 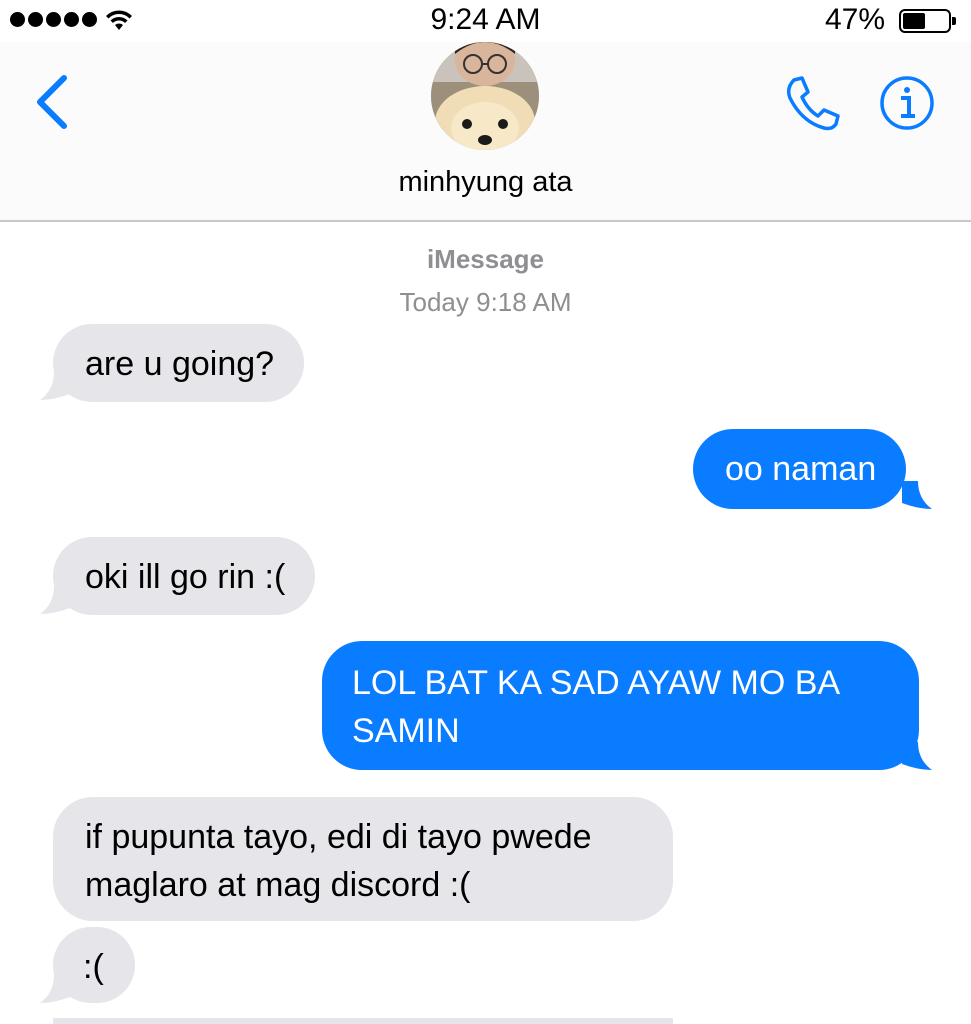 I want to click on battery-percentage: 47%, so click(x=854, y=19).